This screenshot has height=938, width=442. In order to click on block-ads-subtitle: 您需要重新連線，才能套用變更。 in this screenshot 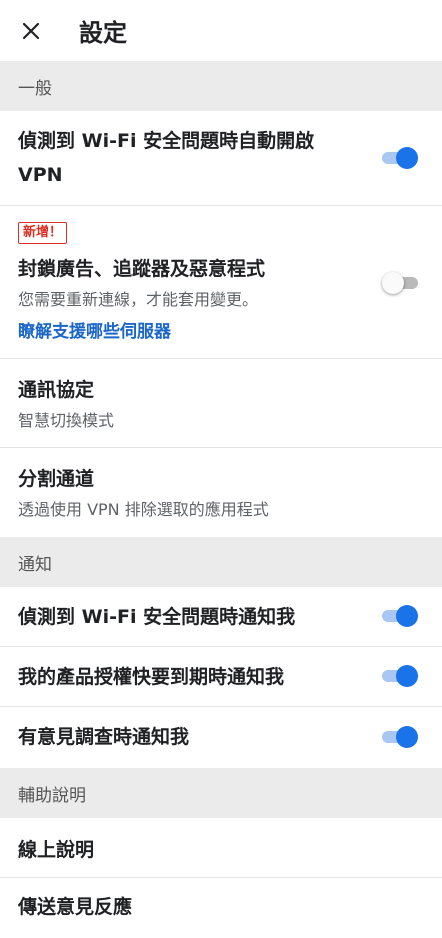, I will do `click(138, 299)`.